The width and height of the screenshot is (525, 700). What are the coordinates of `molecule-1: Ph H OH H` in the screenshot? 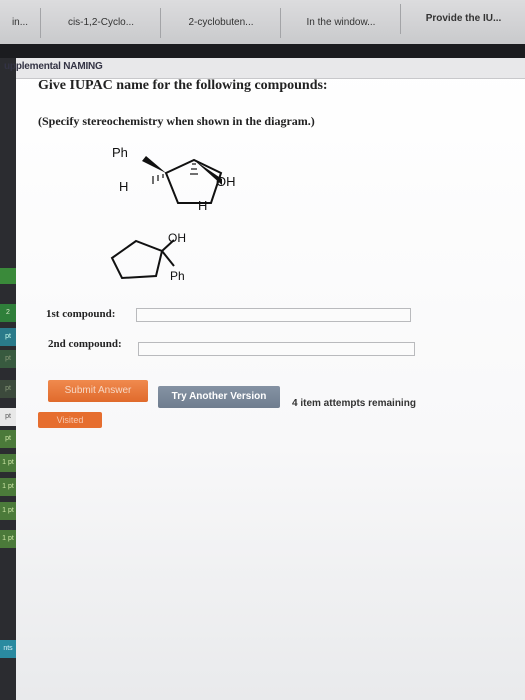 It's located at (174, 179).